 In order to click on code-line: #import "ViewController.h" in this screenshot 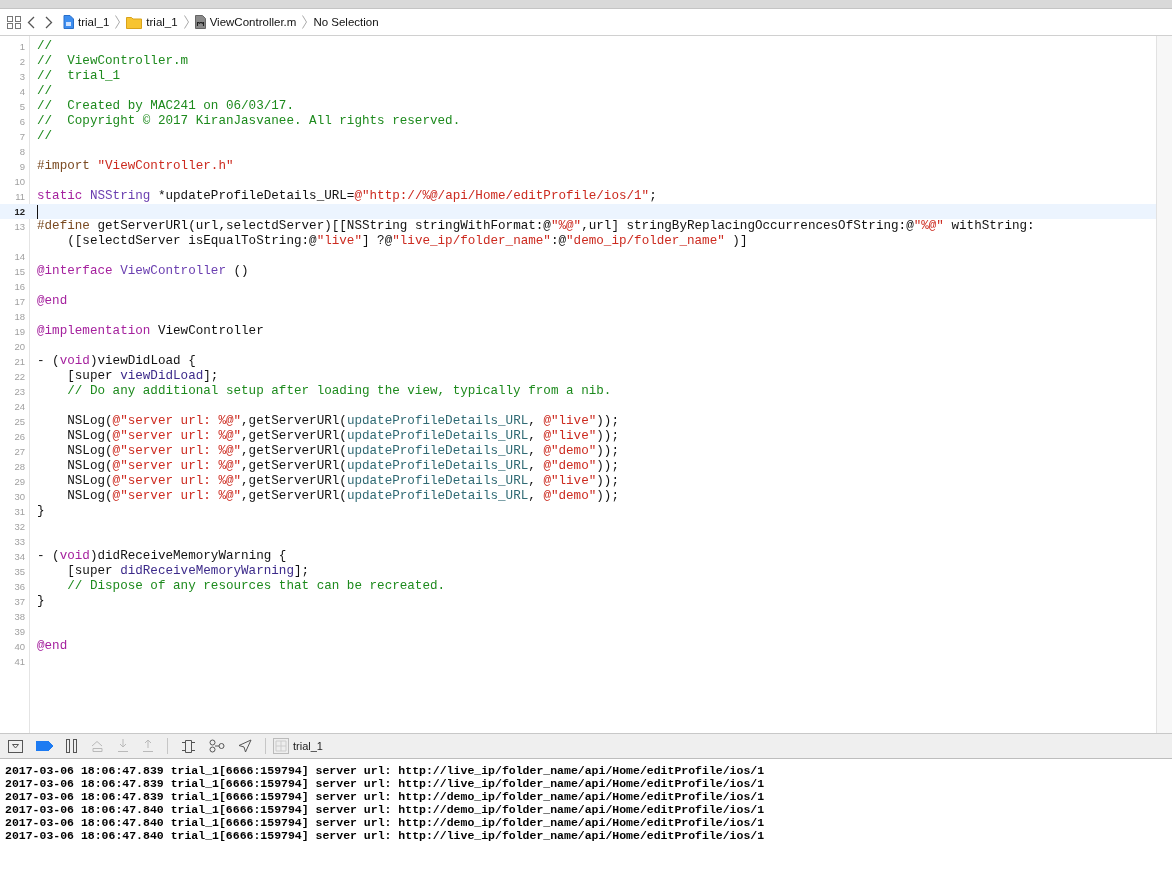, I will do `click(135, 166)`.